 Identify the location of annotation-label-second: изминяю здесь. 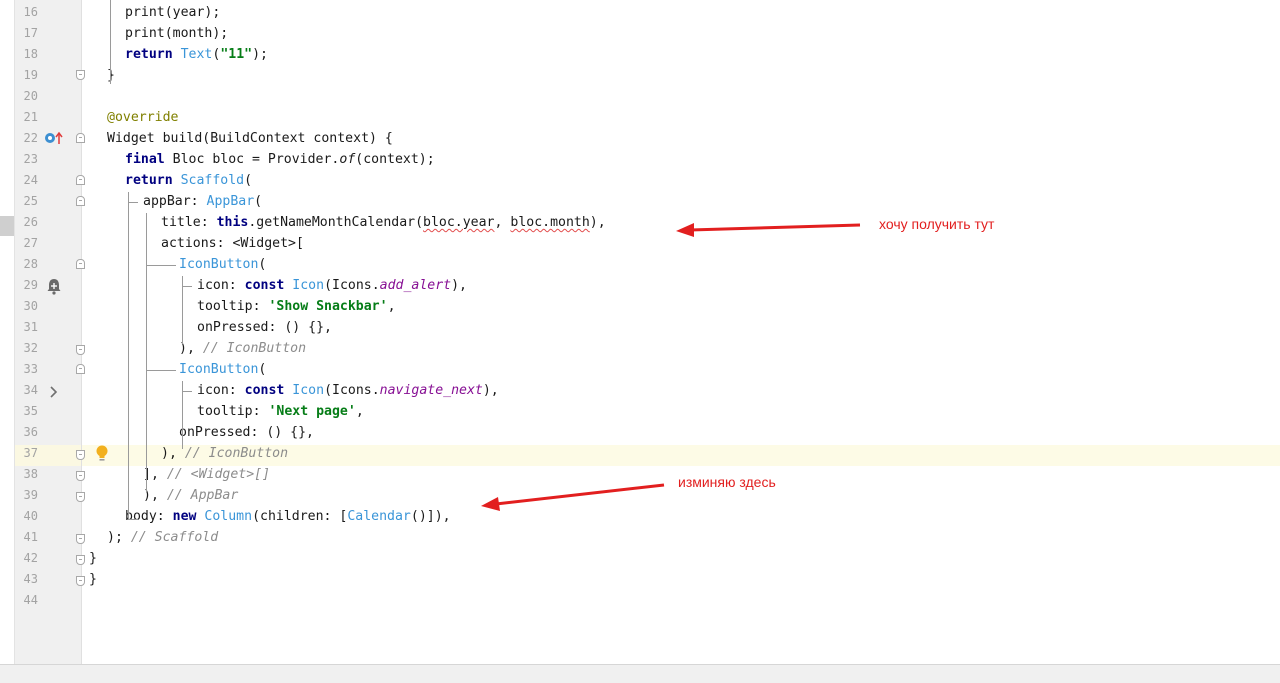
(727, 482).